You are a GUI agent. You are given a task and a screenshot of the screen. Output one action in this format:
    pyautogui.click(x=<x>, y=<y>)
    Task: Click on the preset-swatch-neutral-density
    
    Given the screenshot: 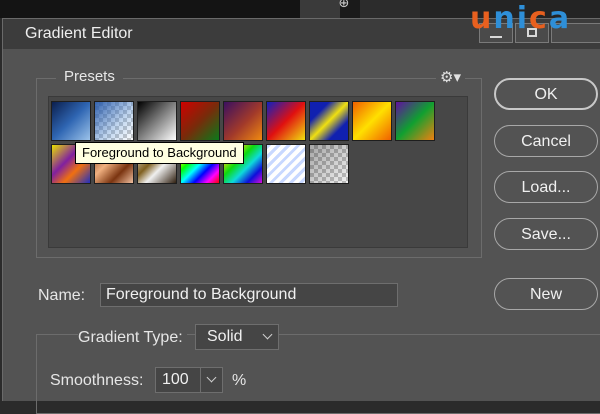 What is the action you would take?
    pyautogui.click(x=329, y=164)
    